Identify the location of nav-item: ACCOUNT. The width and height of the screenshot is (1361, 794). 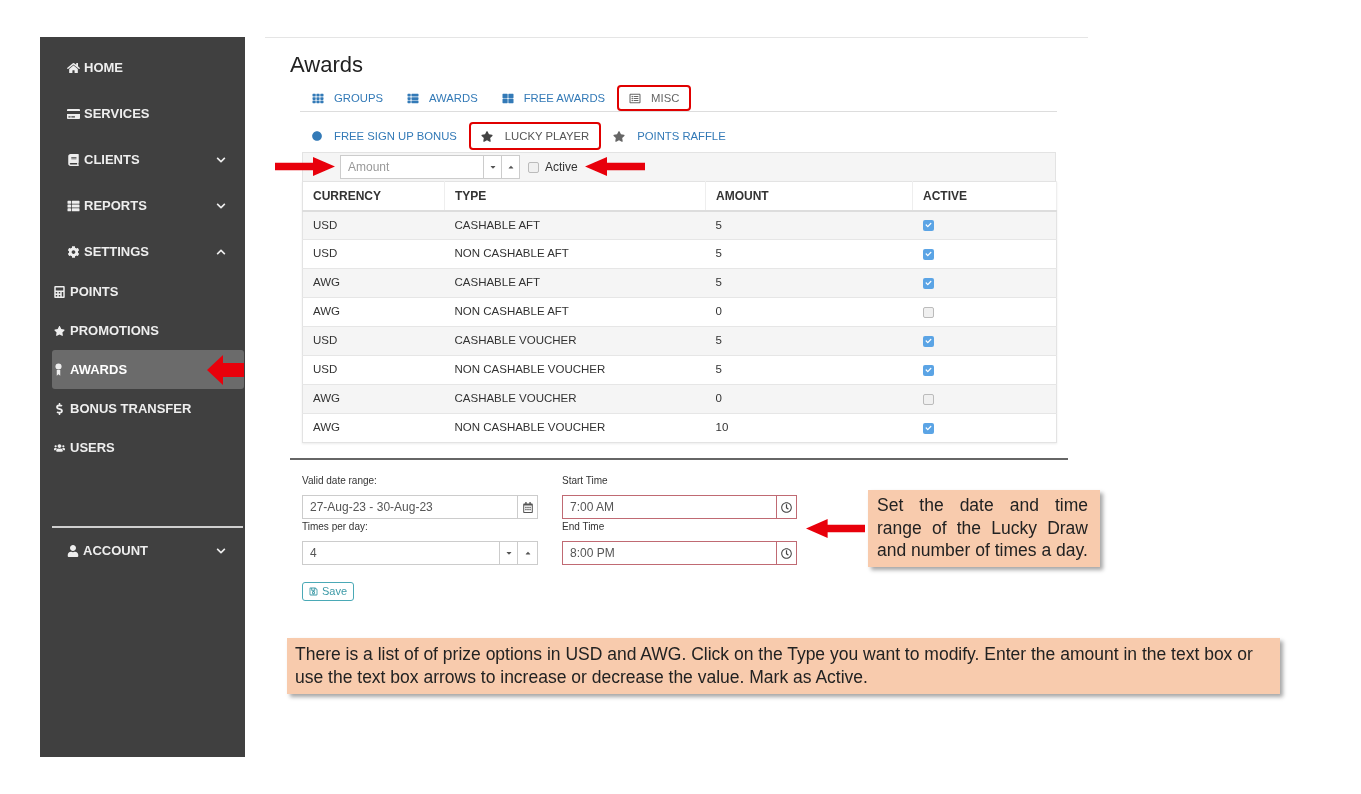
(142, 551).